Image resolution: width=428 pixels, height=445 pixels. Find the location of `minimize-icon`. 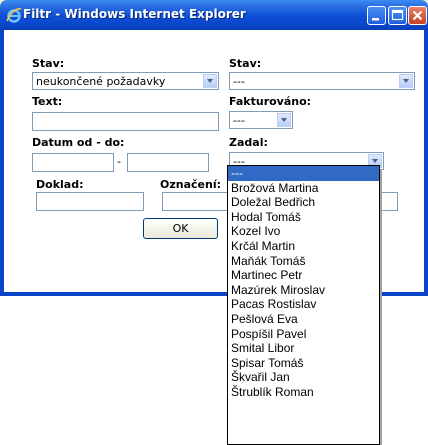

minimize-icon is located at coordinates (375, 19).